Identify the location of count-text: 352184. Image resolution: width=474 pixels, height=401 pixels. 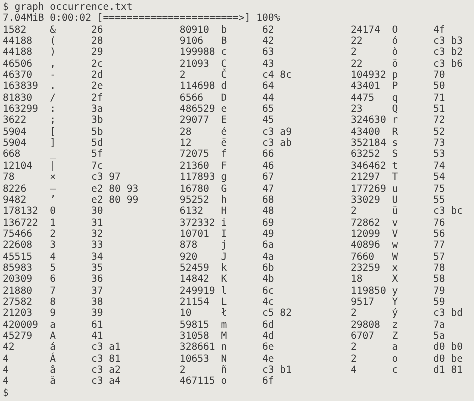
(368, 144).